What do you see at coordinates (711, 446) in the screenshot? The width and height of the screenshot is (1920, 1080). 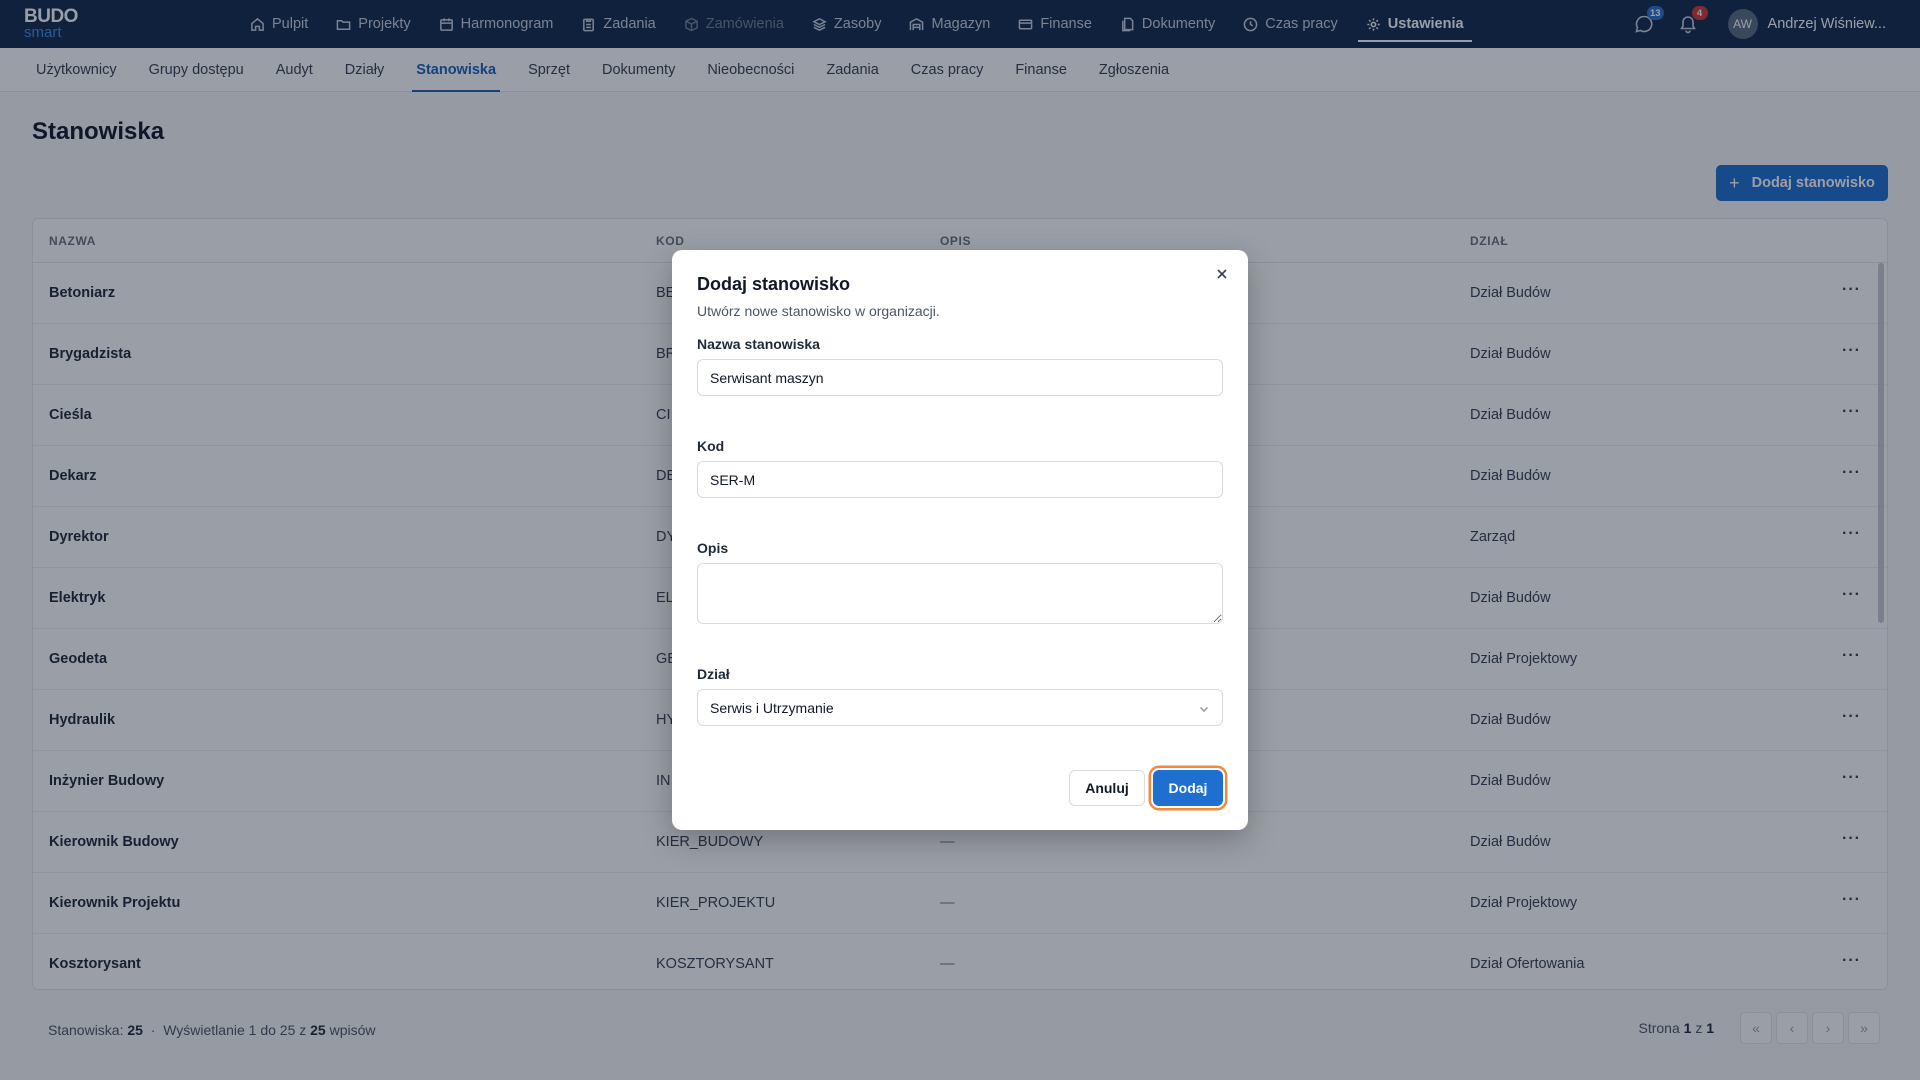 I see `code-label: Kod` at bounding box center [711, 446].